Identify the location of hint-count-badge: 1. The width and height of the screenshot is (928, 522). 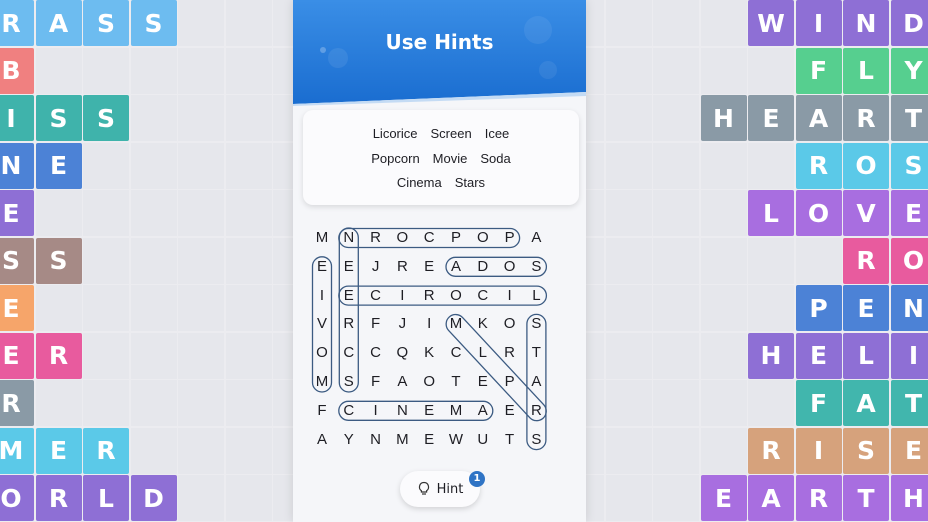
(477, 479).